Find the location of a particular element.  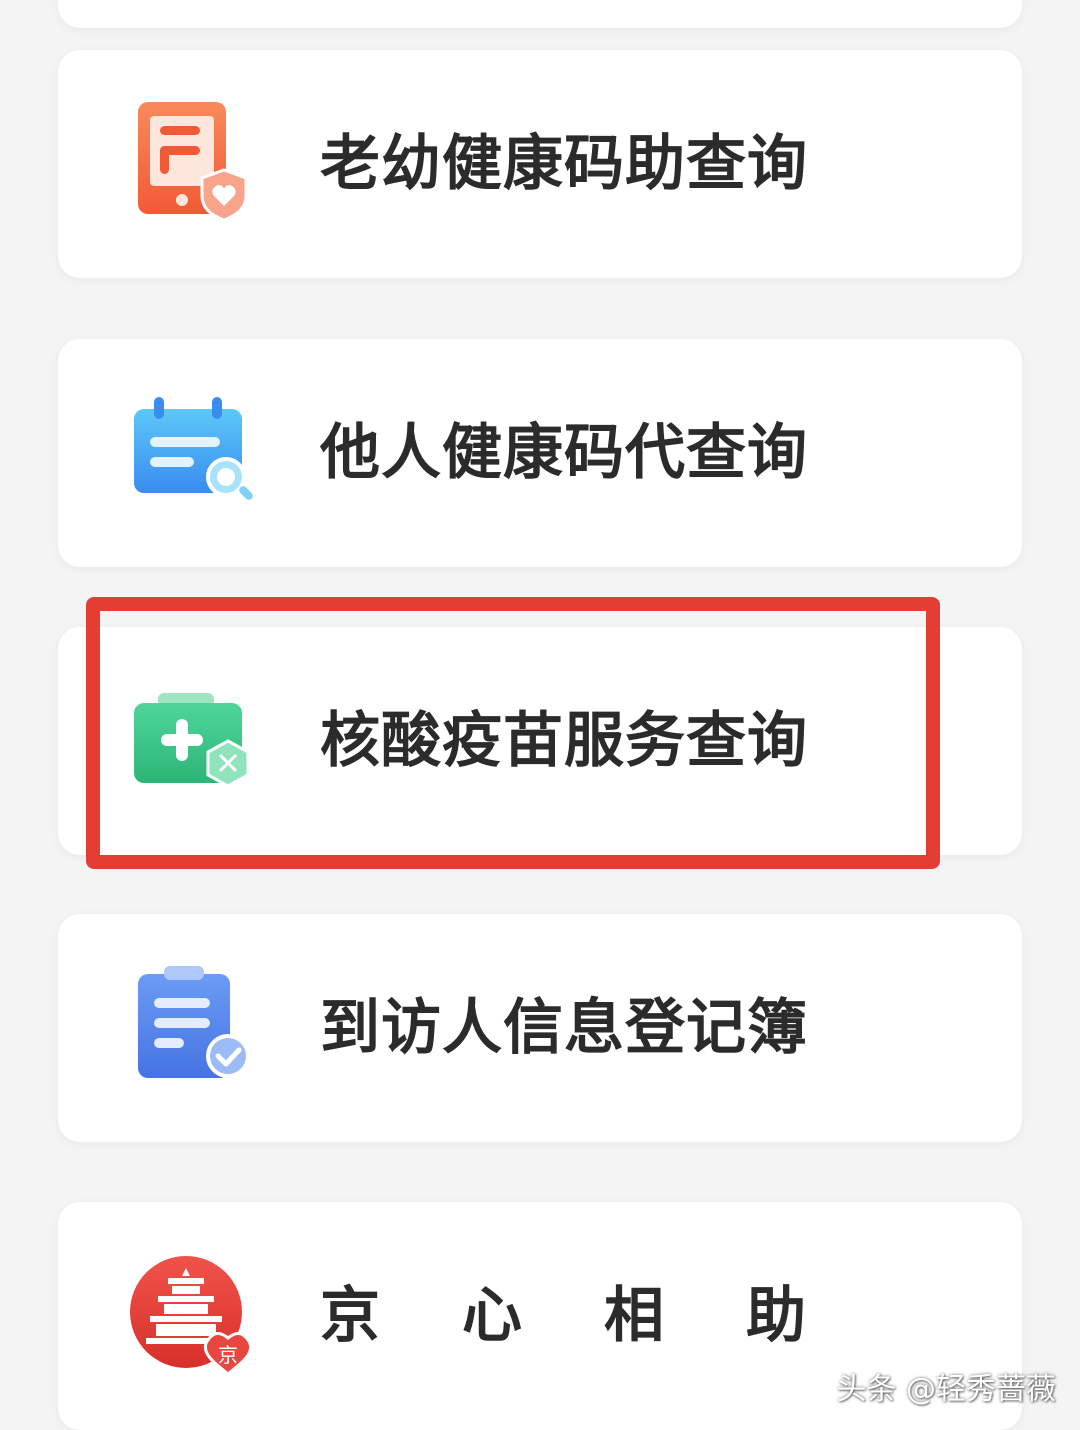

clipboard-check-icon is located at coordinates (193, 1023).